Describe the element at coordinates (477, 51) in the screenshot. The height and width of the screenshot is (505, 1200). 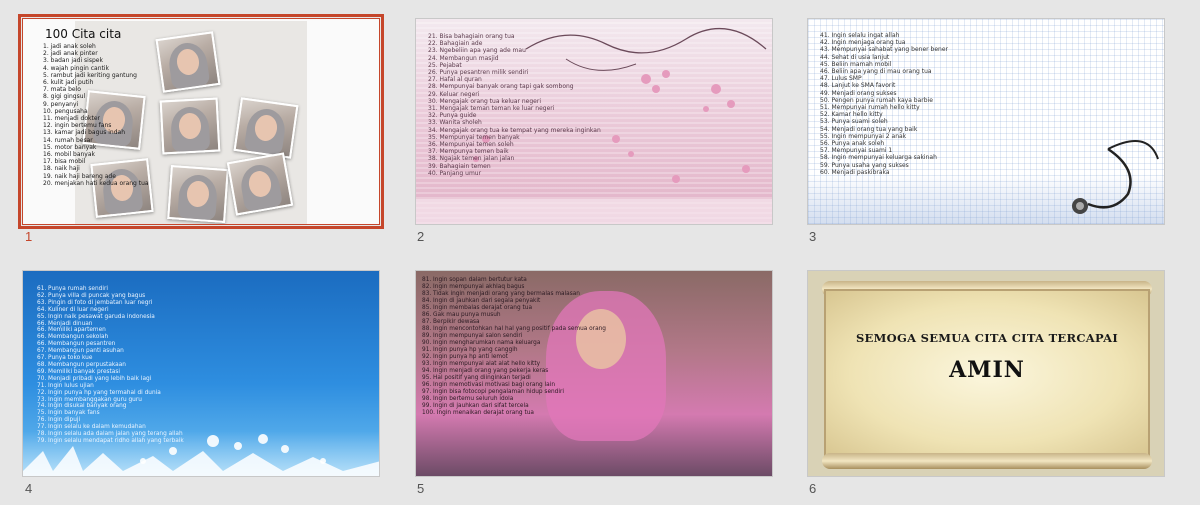
I see `list-item: 23. Ngebeliin apa yang ade mau` at that location.